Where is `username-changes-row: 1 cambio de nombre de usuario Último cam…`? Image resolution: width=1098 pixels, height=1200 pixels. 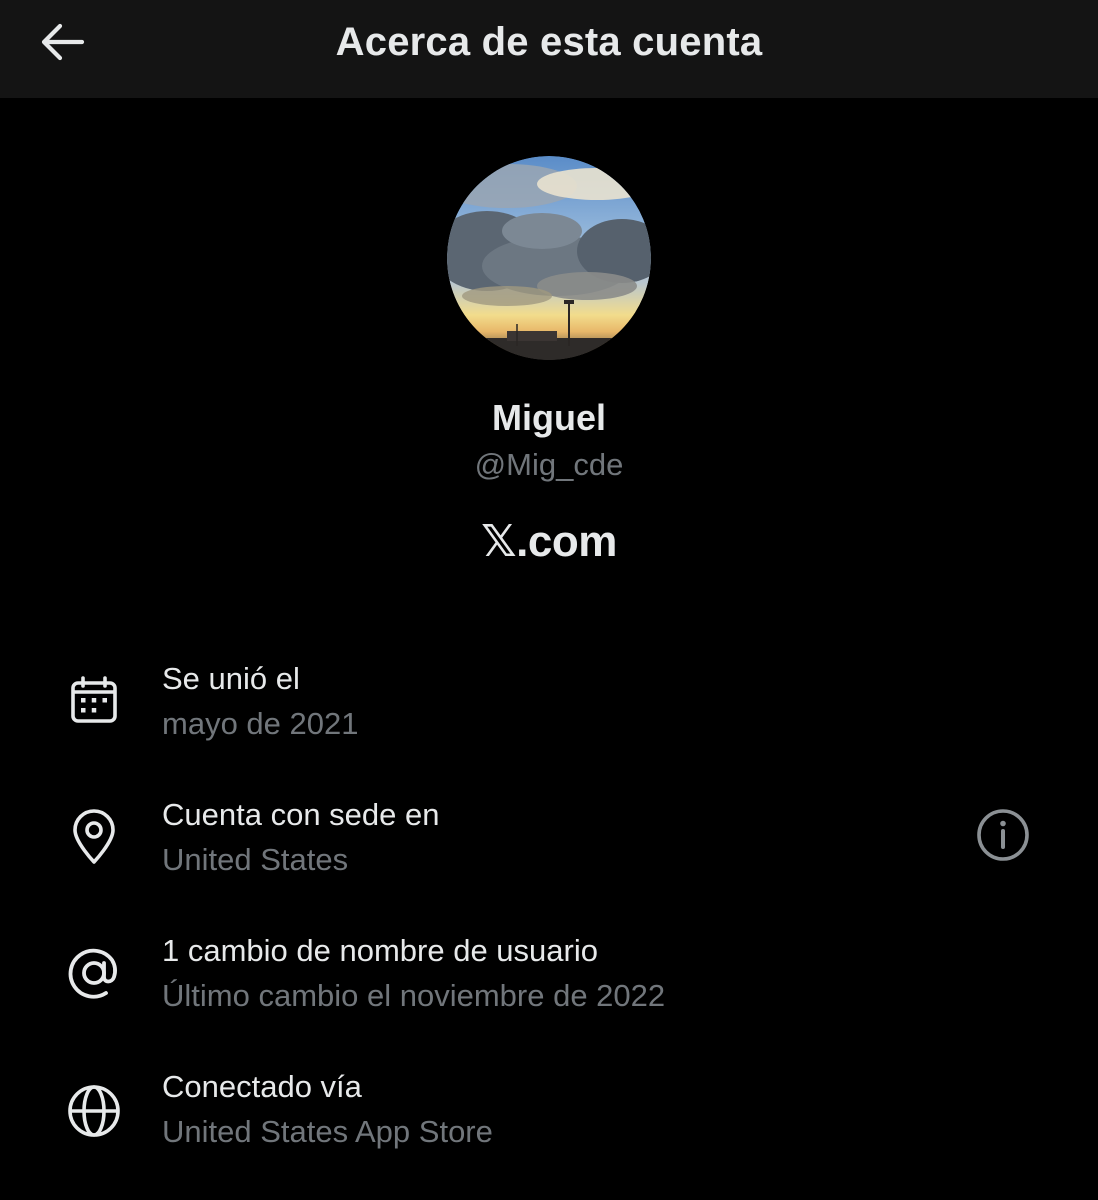 username-changes-row: 1 cambio de nombre de usuario Último cam… is located at coordinates (549, 984).